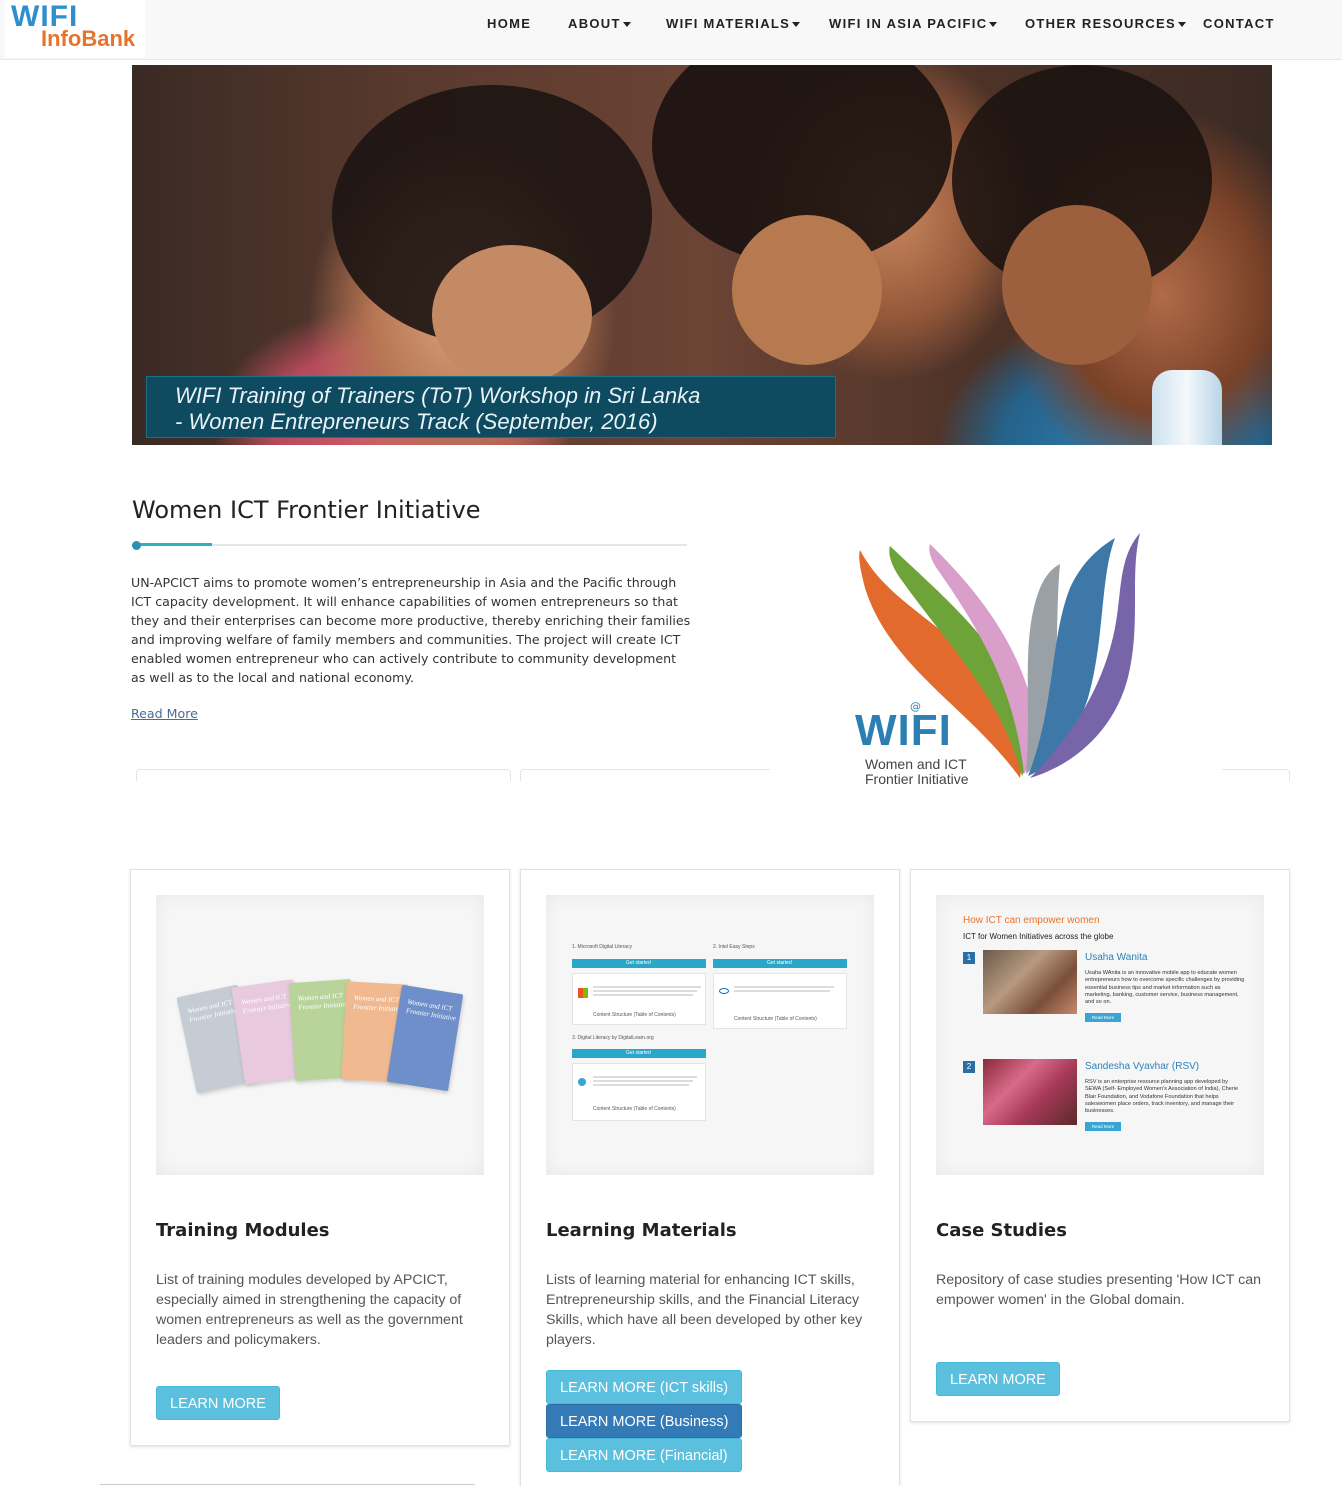  I want to click on card-title: Learning Materials, so click(641, 1230).